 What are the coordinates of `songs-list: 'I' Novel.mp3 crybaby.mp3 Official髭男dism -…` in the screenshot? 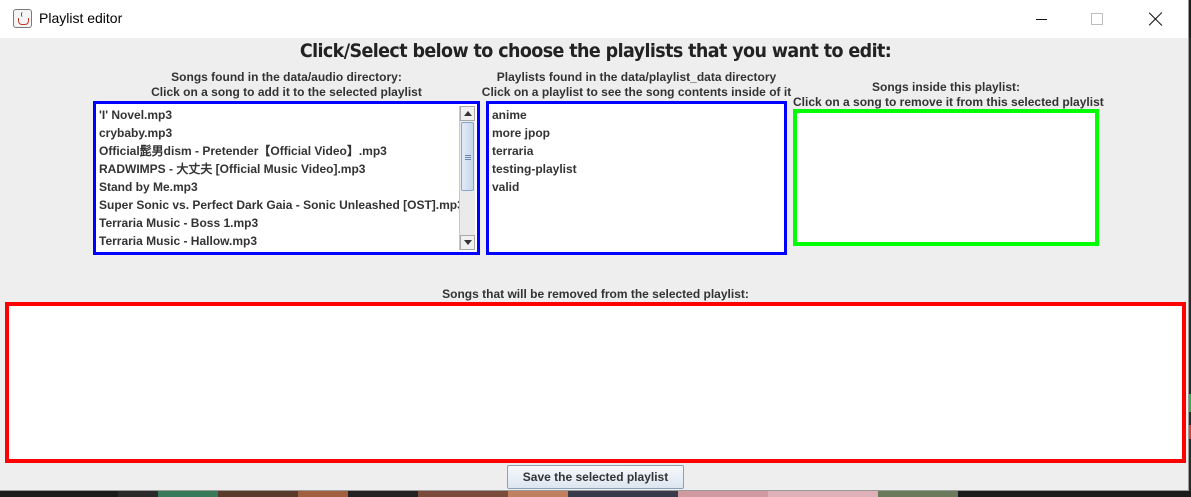 It's located at (286, 178).